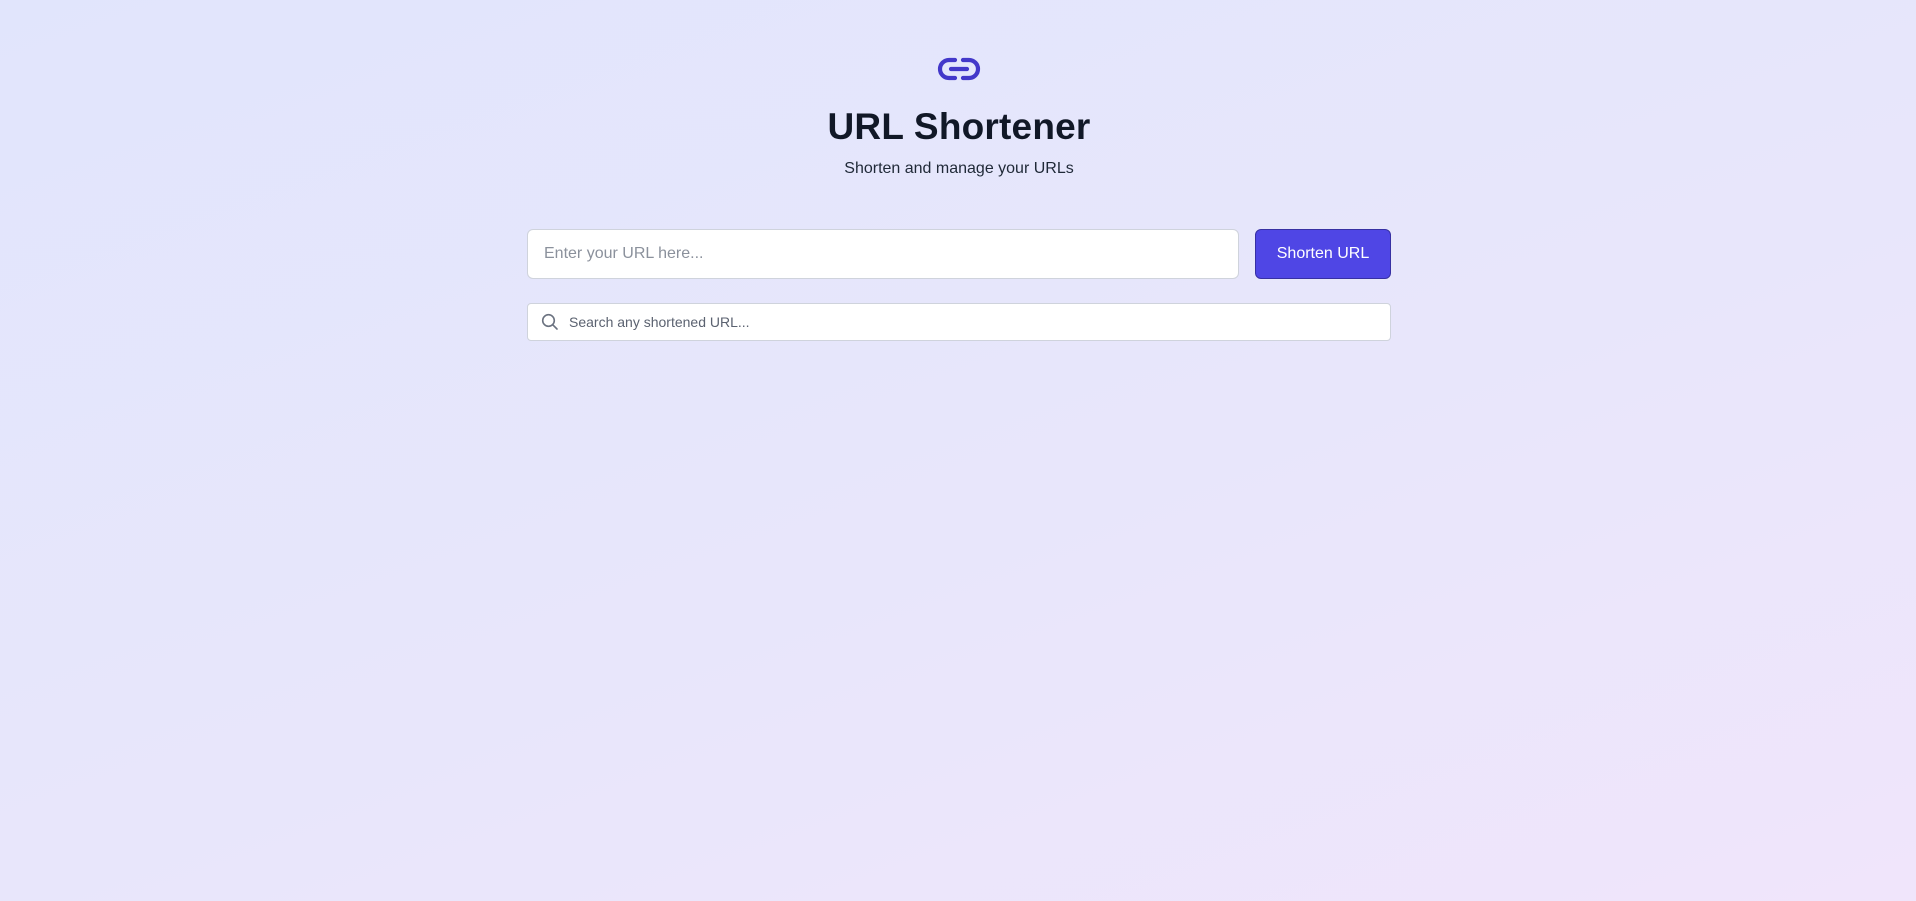 The width and height of the screenshot is (1916, 901). Describe the element at coordinates (979, 322) in the screenshot. I see `search-input` at that location.